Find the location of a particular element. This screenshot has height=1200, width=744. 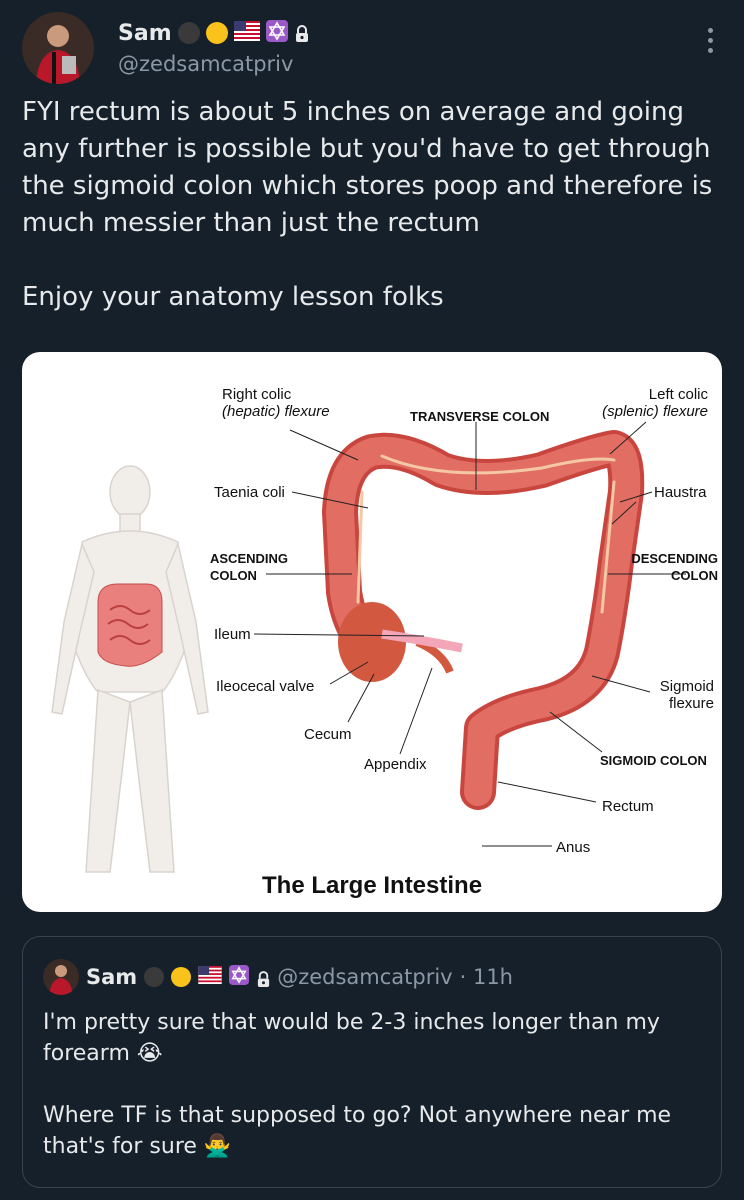

label-sigmoid-colon: SIGMOID COLON is located at coordinates (653, 760).